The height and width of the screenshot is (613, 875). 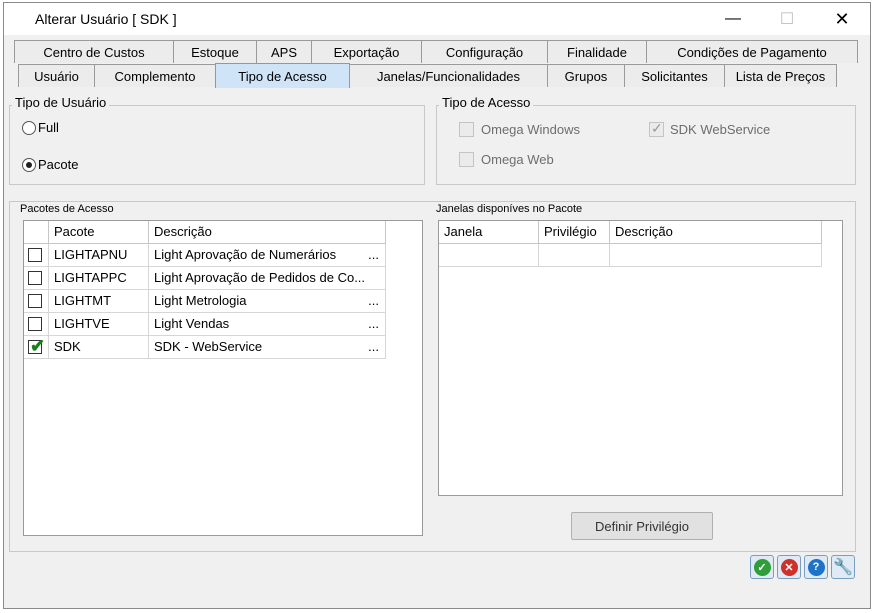 What do you see at coordinates (466, 129) in the screenshot?
I see `checkbox-omega-windows` at bounding box center [466, 129].